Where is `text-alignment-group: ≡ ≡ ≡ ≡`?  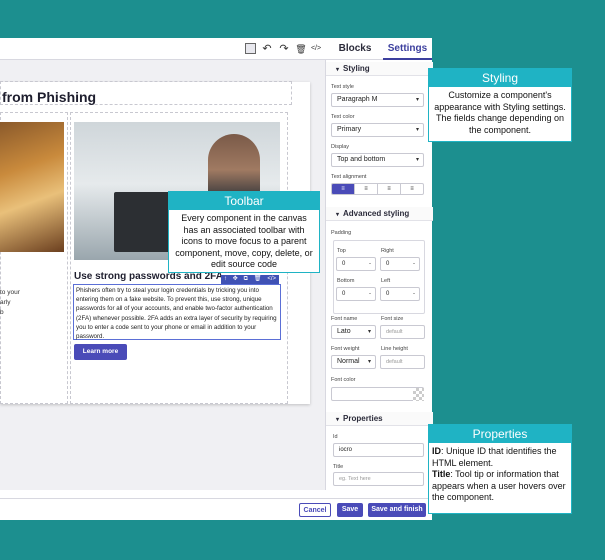 text-alignment-group: ≡ ≡ ≡ ≡ is located at coordinates (377, 189).